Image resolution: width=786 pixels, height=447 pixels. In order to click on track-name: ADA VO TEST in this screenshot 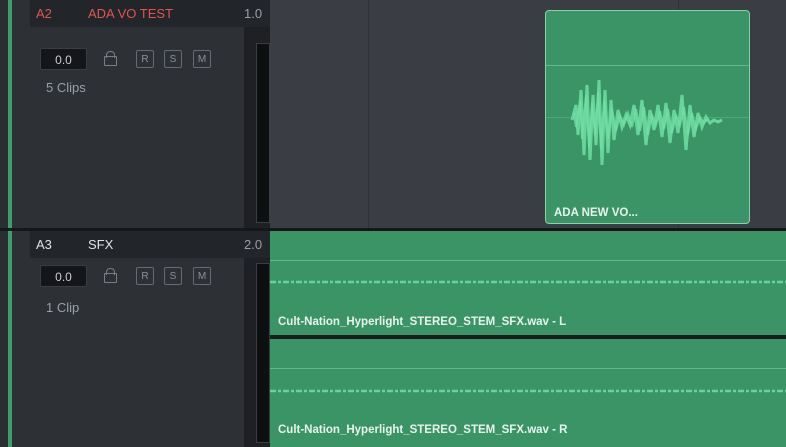, I will do `click(130, 13)`.